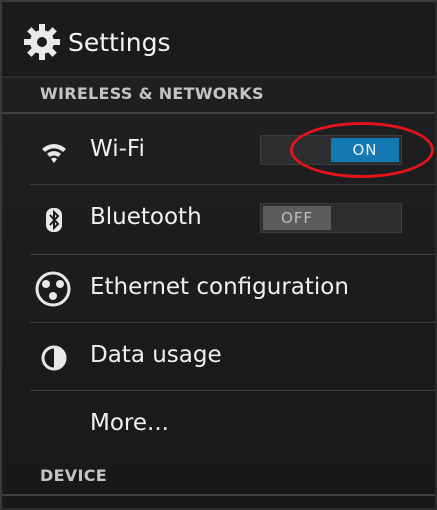  I want to click on ethernet-label: Ethernet configuration, so click(219, 287).